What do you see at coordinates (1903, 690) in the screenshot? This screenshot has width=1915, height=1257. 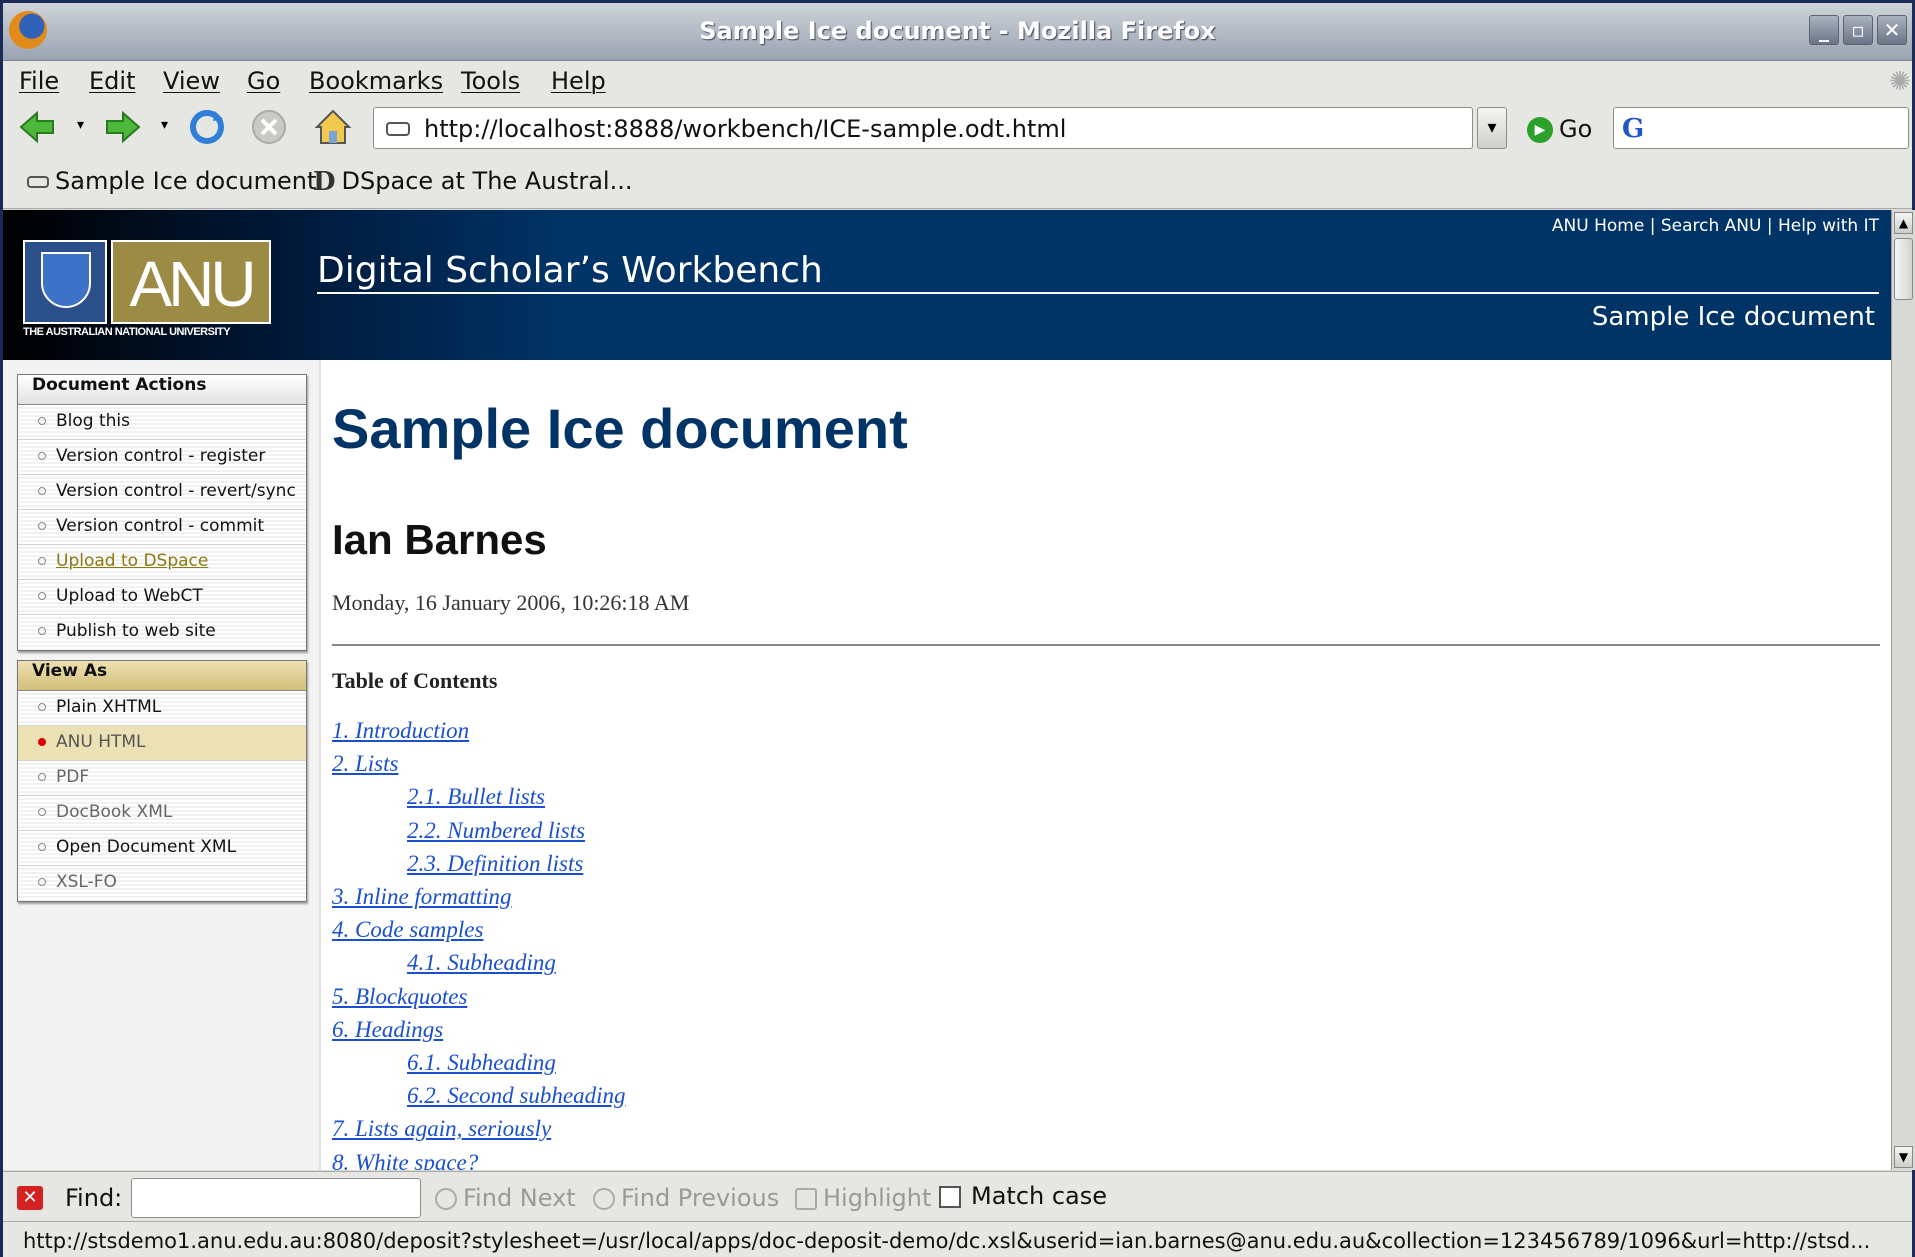 I see `vertical-scrollbar: ▲ ▼` at bounding box center [1903, 690].